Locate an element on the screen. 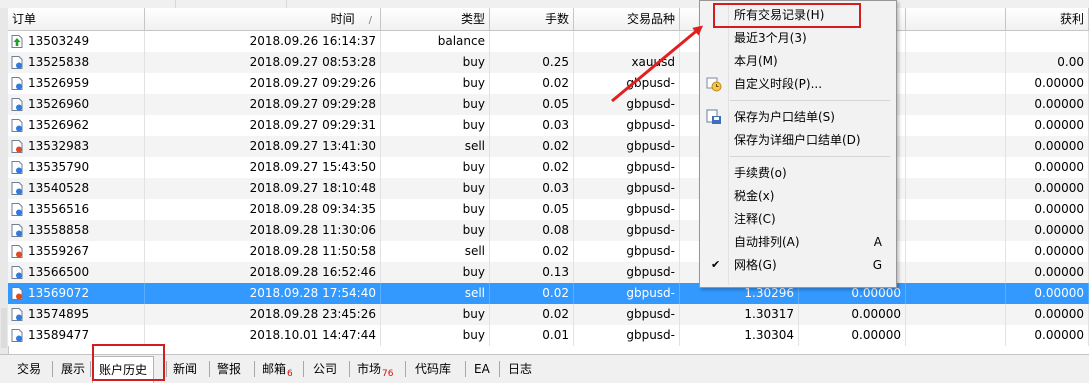 The width and height of the screenshot is (1089, 384). col-type-value: sell is located at coordinates (474, 251).